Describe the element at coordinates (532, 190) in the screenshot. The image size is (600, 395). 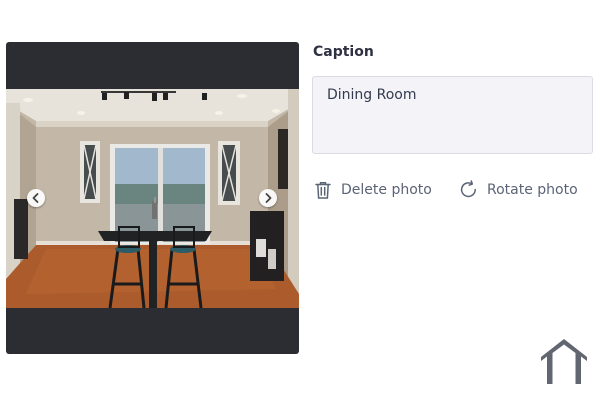
I see `rotate-photo-label: Rotate photo` at that location.